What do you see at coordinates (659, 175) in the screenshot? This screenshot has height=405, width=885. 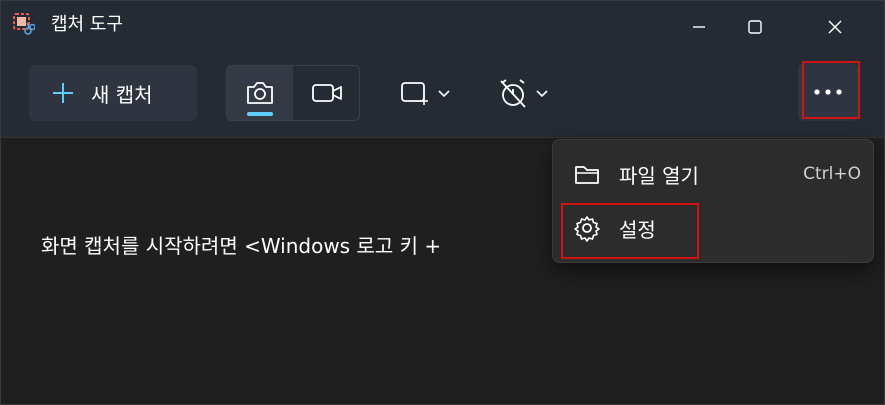 I see `menu-item-label: 파일 열기` at bounding box center [659, 175].